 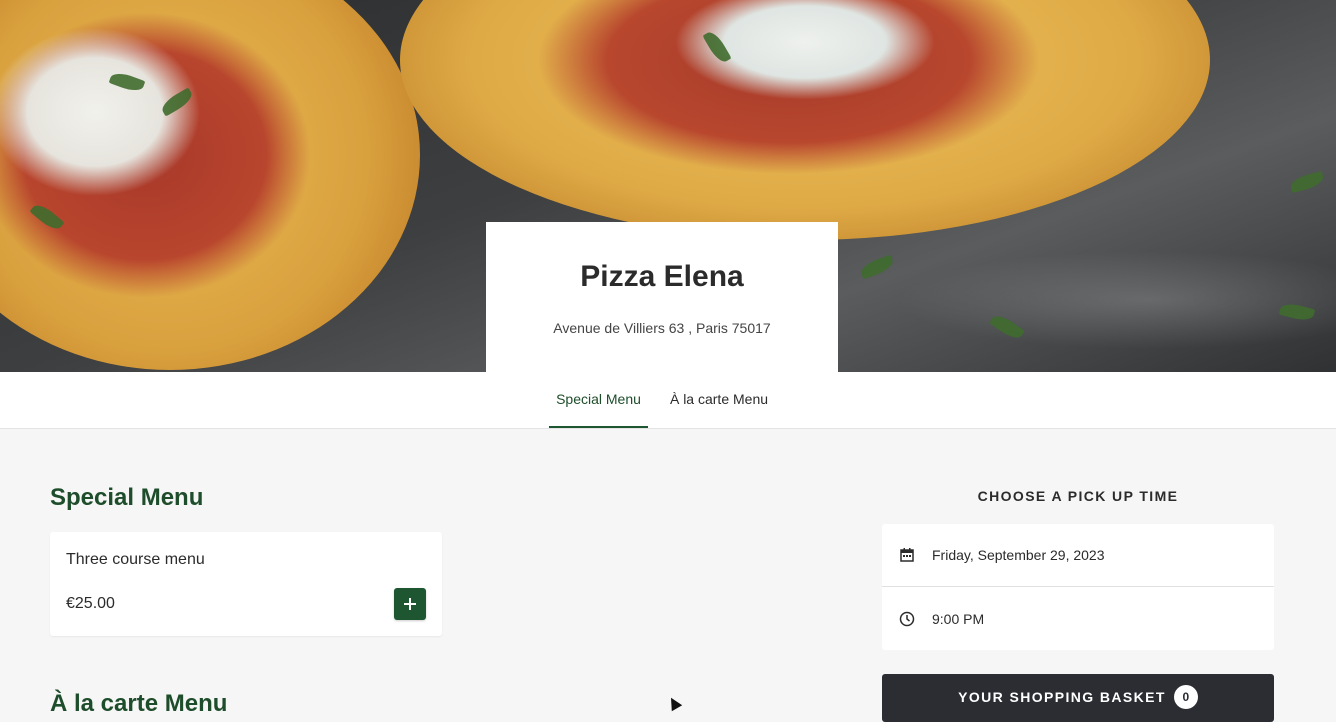 I want to click on basket-count-badge: 0, so click(x=1185, y=697).